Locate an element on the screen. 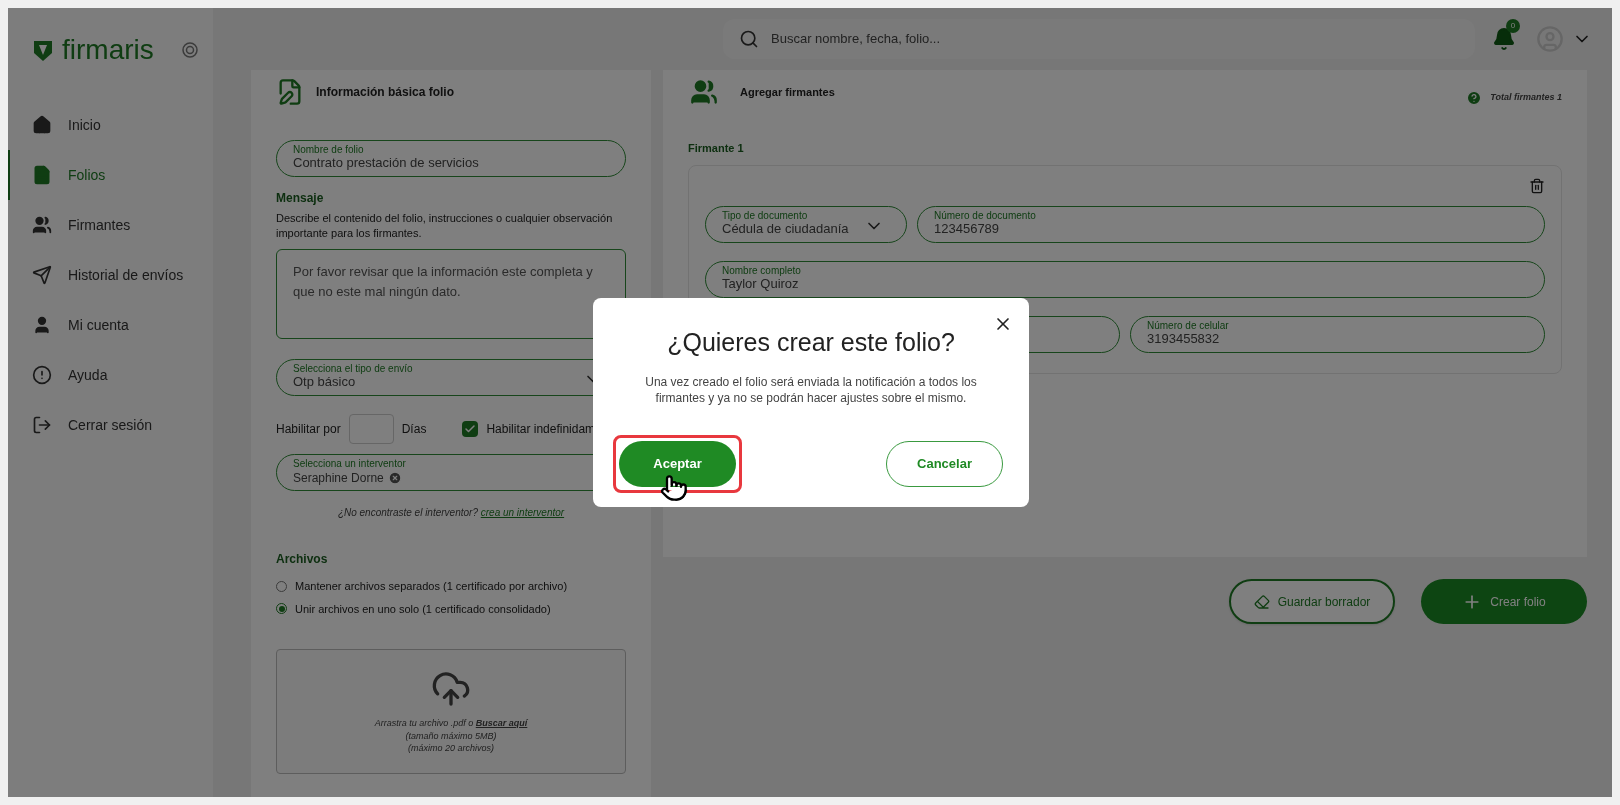 Image resolution: width=1620 pixels, height=805 pixels. dialog-title: ¿Quieres crear este folio? is located at coordinates (811, 342).